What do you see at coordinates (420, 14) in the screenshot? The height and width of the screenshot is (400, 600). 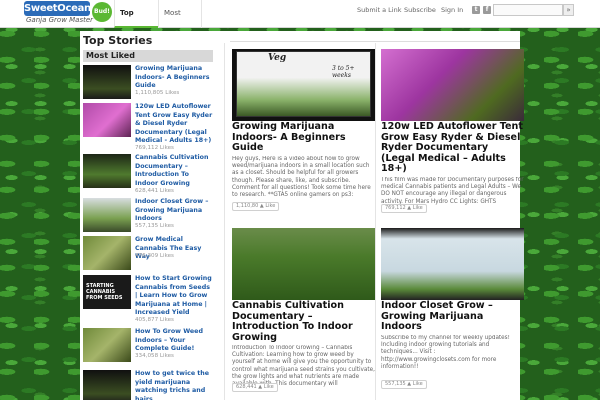 I see `subscribe-link: Subscribe` at bounding box center [420, 14].